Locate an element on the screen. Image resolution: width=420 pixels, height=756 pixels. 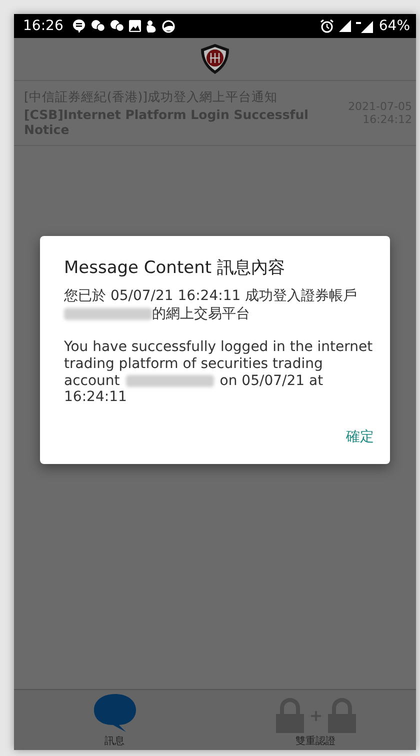
message-text: account is located at coordinates (92, 381).